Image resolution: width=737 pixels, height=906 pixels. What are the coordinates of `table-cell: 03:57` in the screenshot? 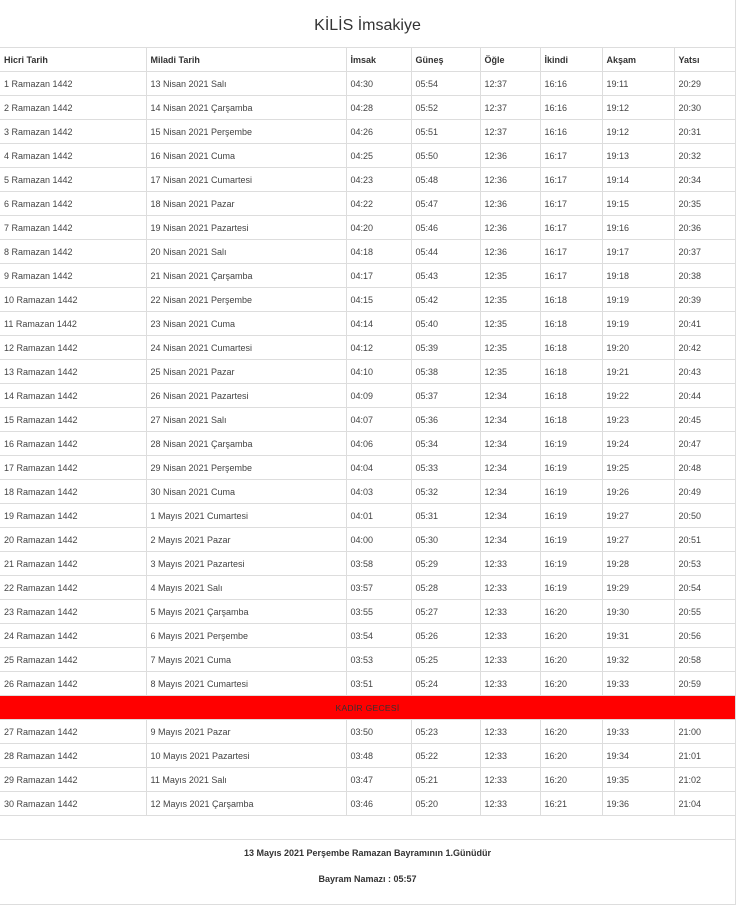 It's located at (378, 587).